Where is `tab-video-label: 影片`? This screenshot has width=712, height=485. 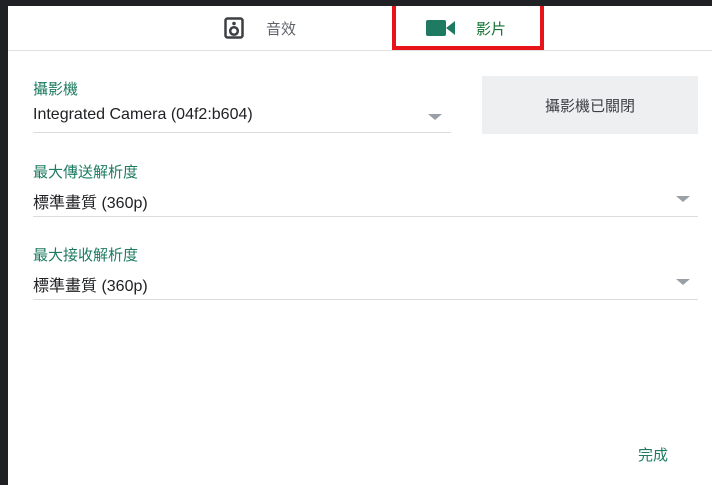 tab-video-label: 影片 is located at coordinates (491, 29).